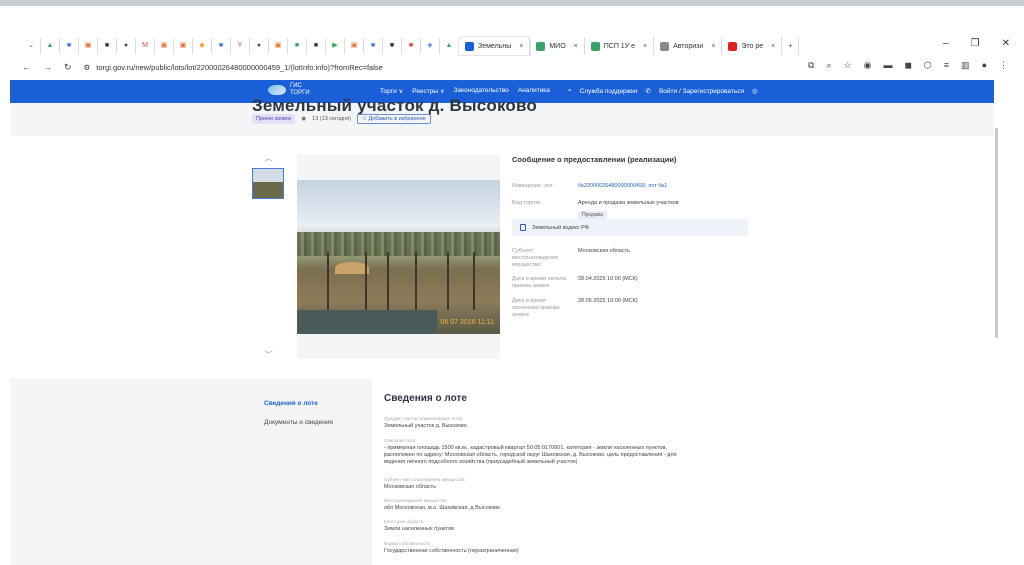  What do you see at coordinates (145, 46) in the screenshot?
I see `pinned-tab: M` at bounding box center [145, 46].